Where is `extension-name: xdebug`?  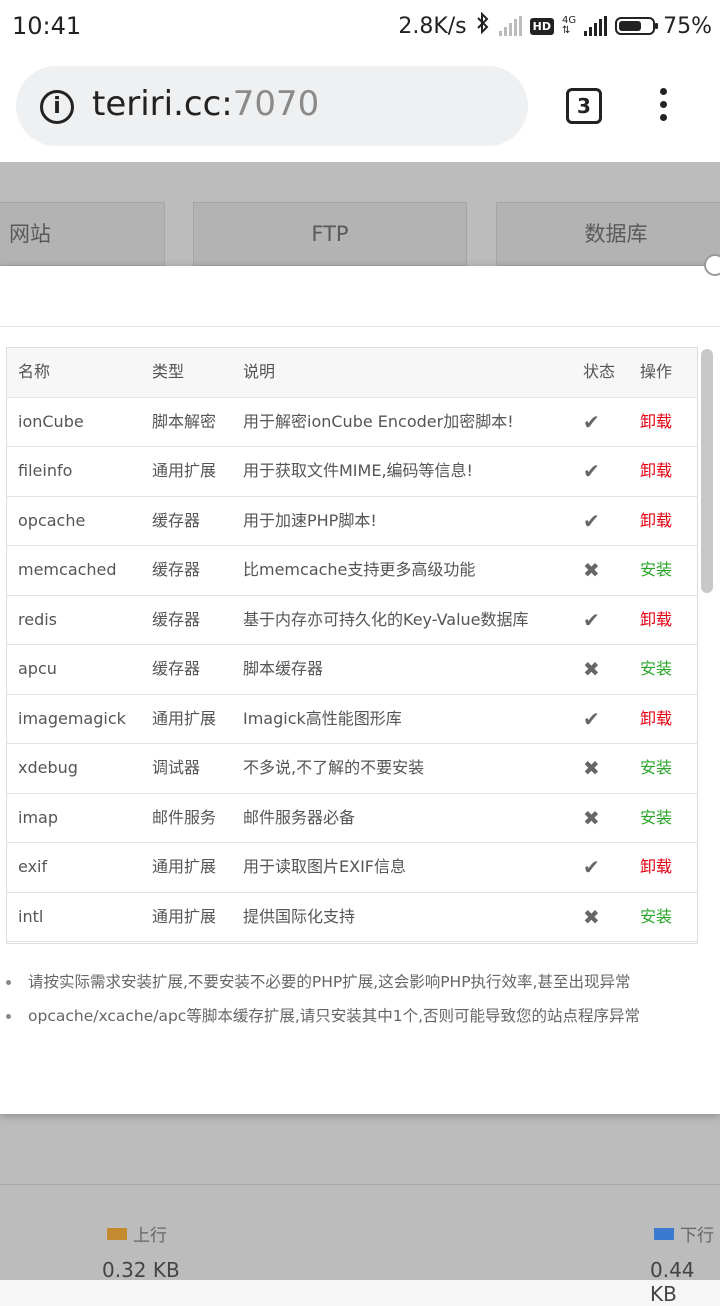
extension-name: xdebug is located at coordinates (48, 767).